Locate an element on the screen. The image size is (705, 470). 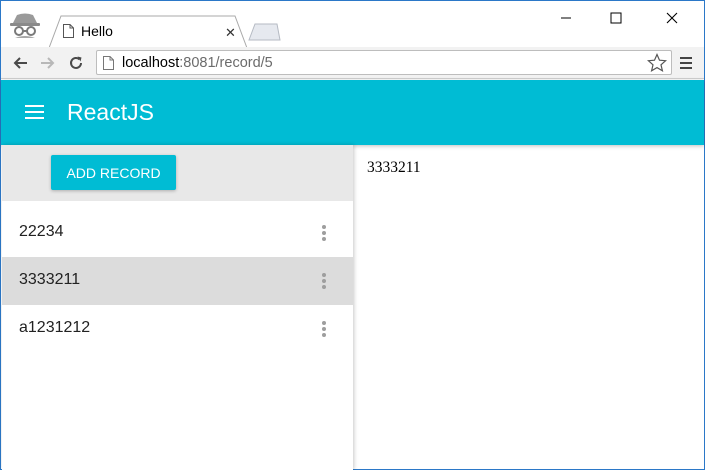
incognito-icon is located at coordinates (25, 26).